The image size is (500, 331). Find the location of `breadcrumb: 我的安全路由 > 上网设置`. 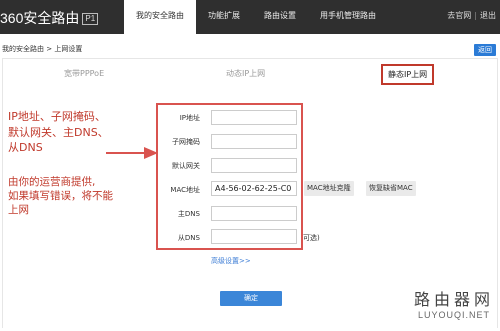

breadcrumb: 我的安全路由 > 上网设置 is located at coordinates (42, 49).